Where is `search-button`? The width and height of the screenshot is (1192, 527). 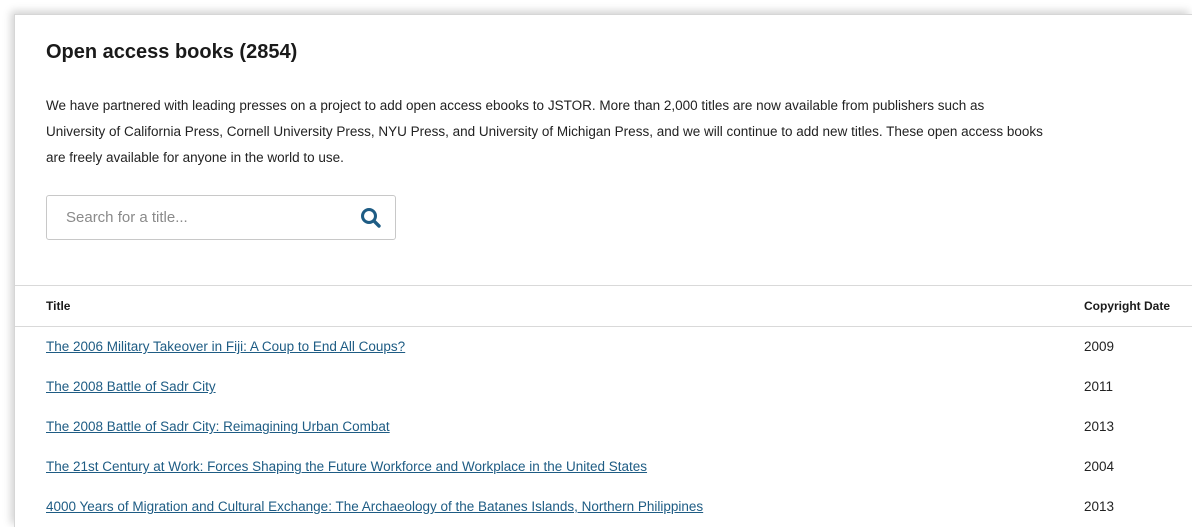
search-button is located at coordinates (371, 218).